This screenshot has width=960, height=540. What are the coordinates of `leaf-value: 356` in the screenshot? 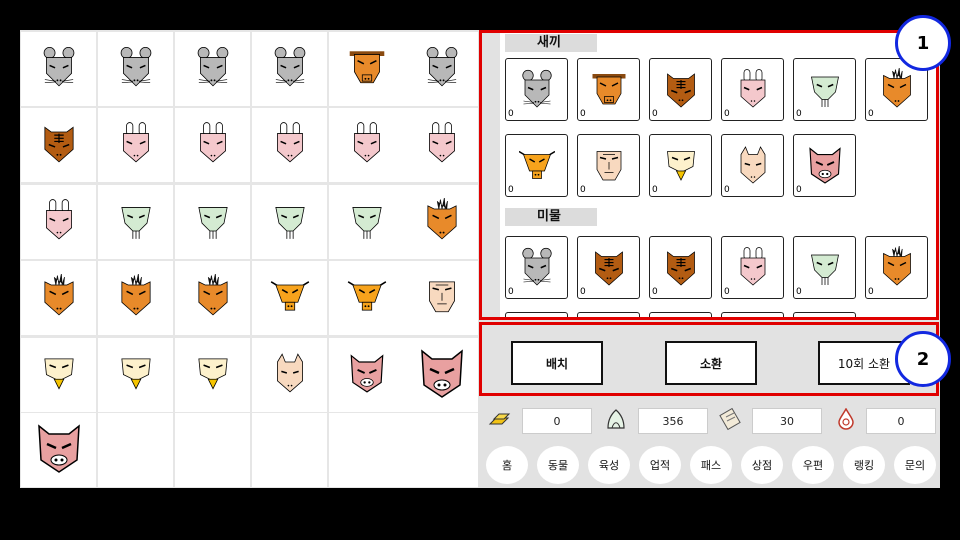 It's located at (673, 421).